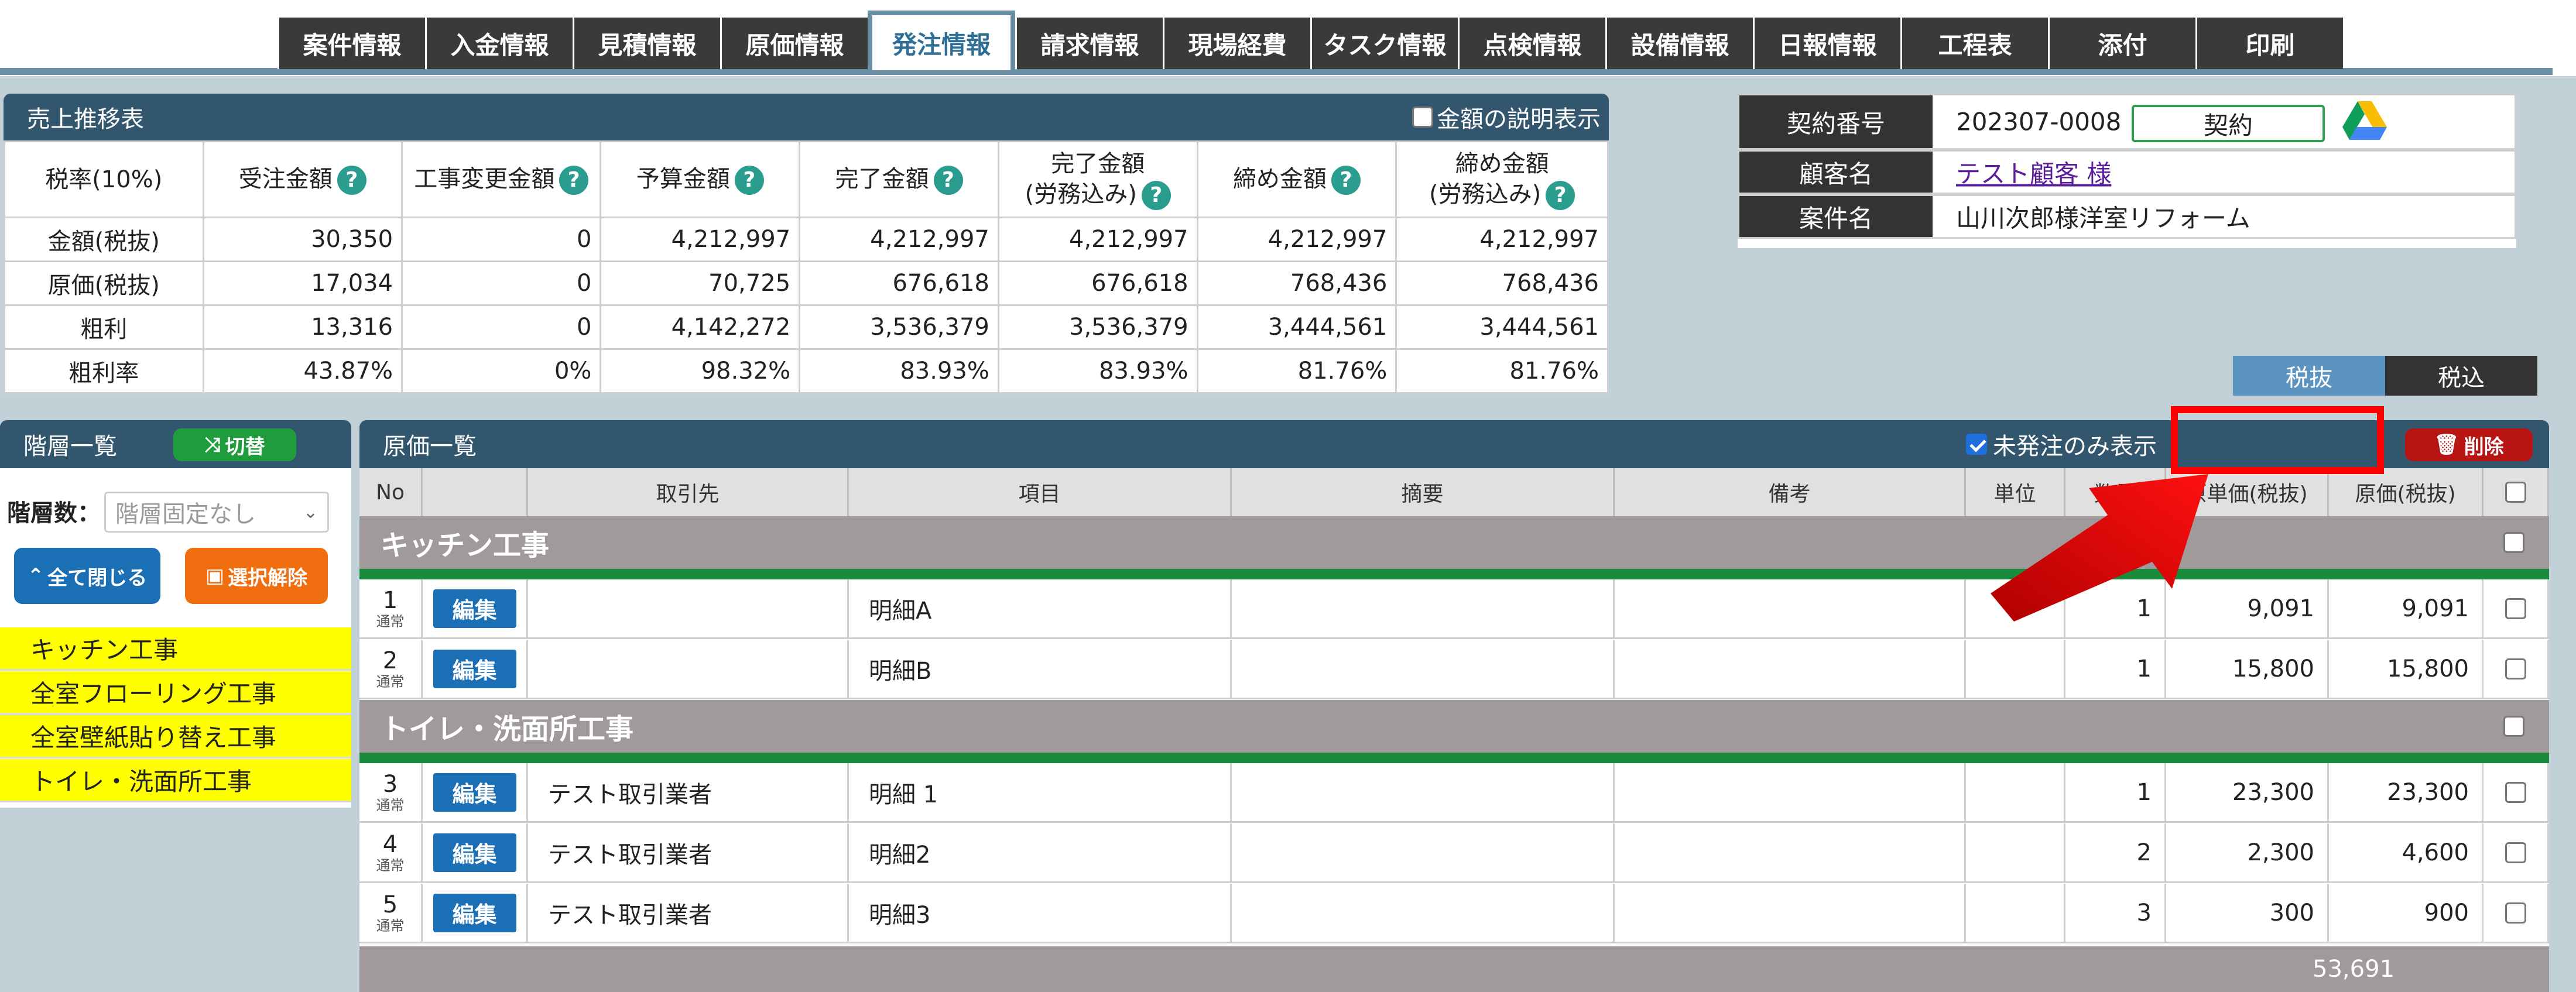 This screenshot has width=2576, height=992. I want to click on deselect-button: ▣ 選択解除, so click(256, 576).